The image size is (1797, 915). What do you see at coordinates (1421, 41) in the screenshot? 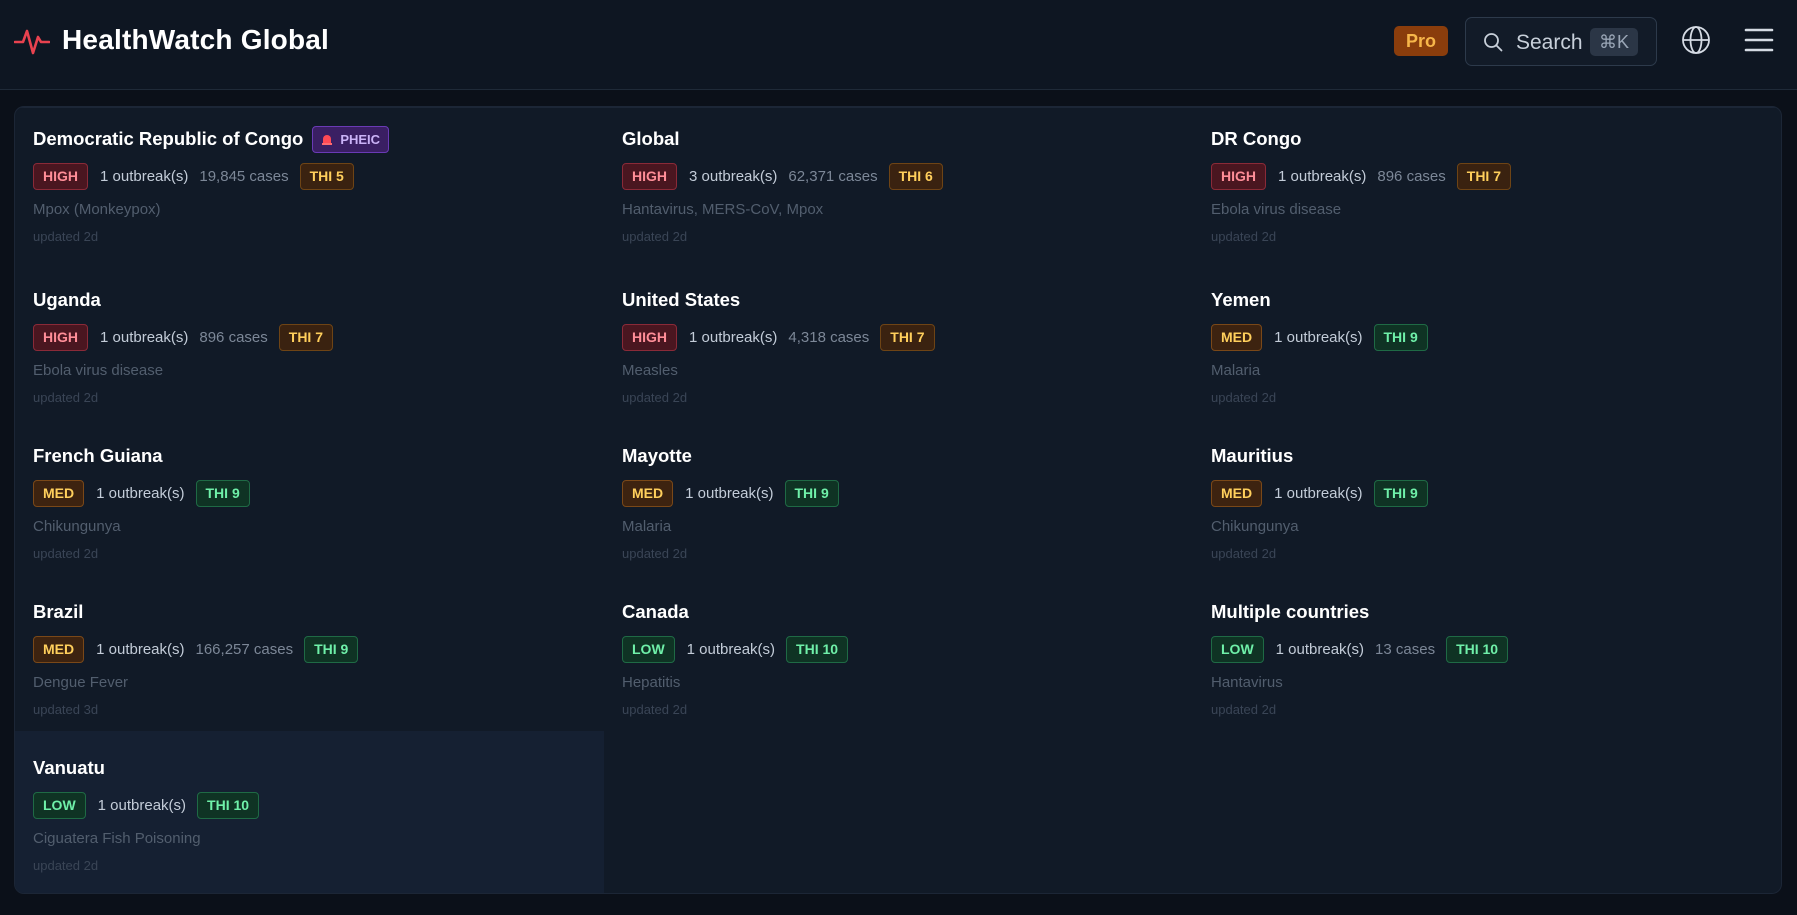
I see `pro-badge: Pro` at bounding box center [1421, 41].